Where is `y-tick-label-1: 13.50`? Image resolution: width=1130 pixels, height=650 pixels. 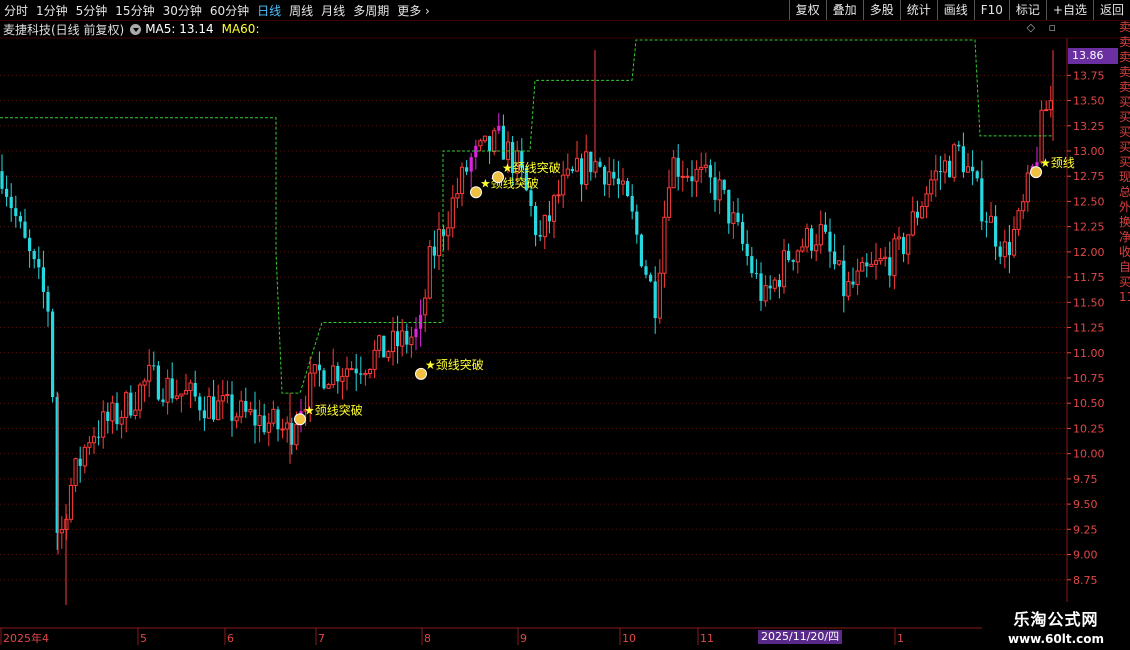
y-tick-label-1: 13.50 is located at coordinates (1089, 101).